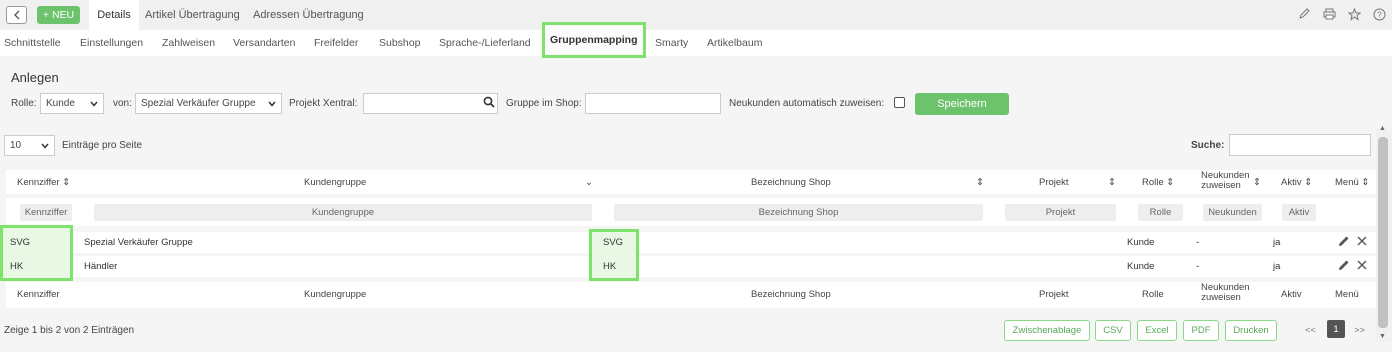 This screenshot has height=352, width=1392. I want to click on filter-active: Aktiv, so click(1299, 212).